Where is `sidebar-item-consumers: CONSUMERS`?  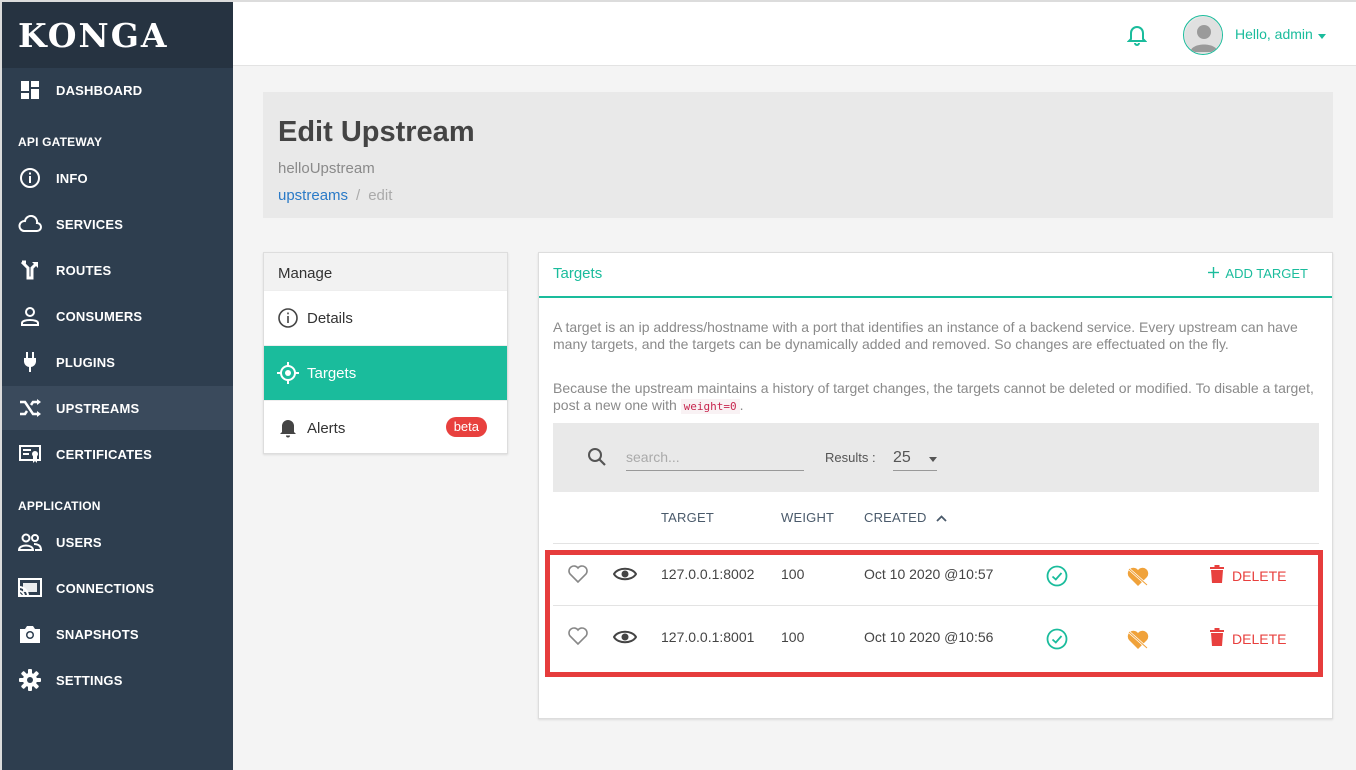
sidebar-item-consumers: CONSUMERS is located at coordinates (117, 316).